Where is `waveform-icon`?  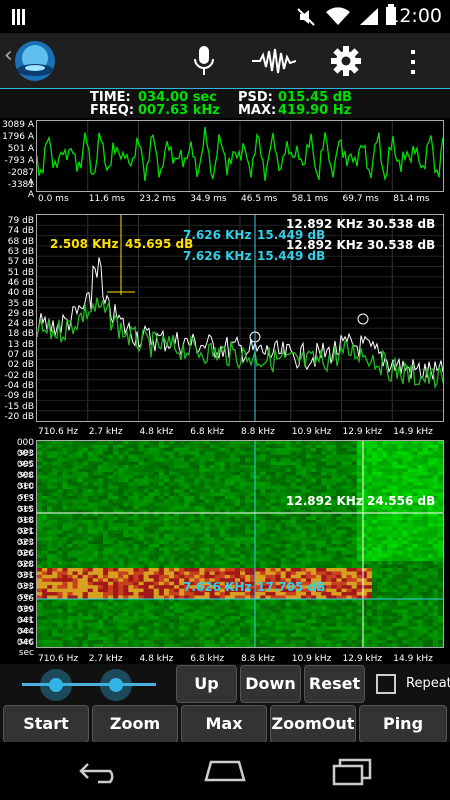 waveform-icon is located at coordinates (274, 61).